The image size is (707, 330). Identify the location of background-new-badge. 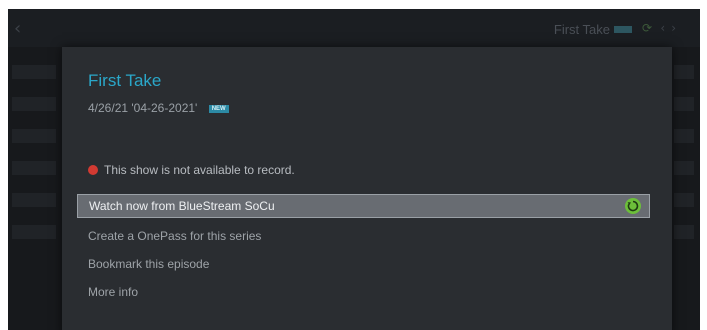
(623, 29).